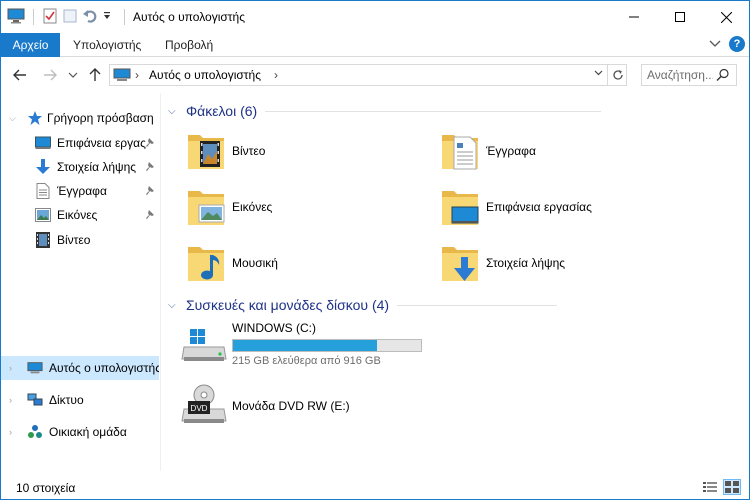 This screenshot has height=500, width=750. What do you see at coordinates (97, 167) in the screenshot?
I see `sidebar-item-label: Στοιχεία λήψης` at bounding box center [97, 167].